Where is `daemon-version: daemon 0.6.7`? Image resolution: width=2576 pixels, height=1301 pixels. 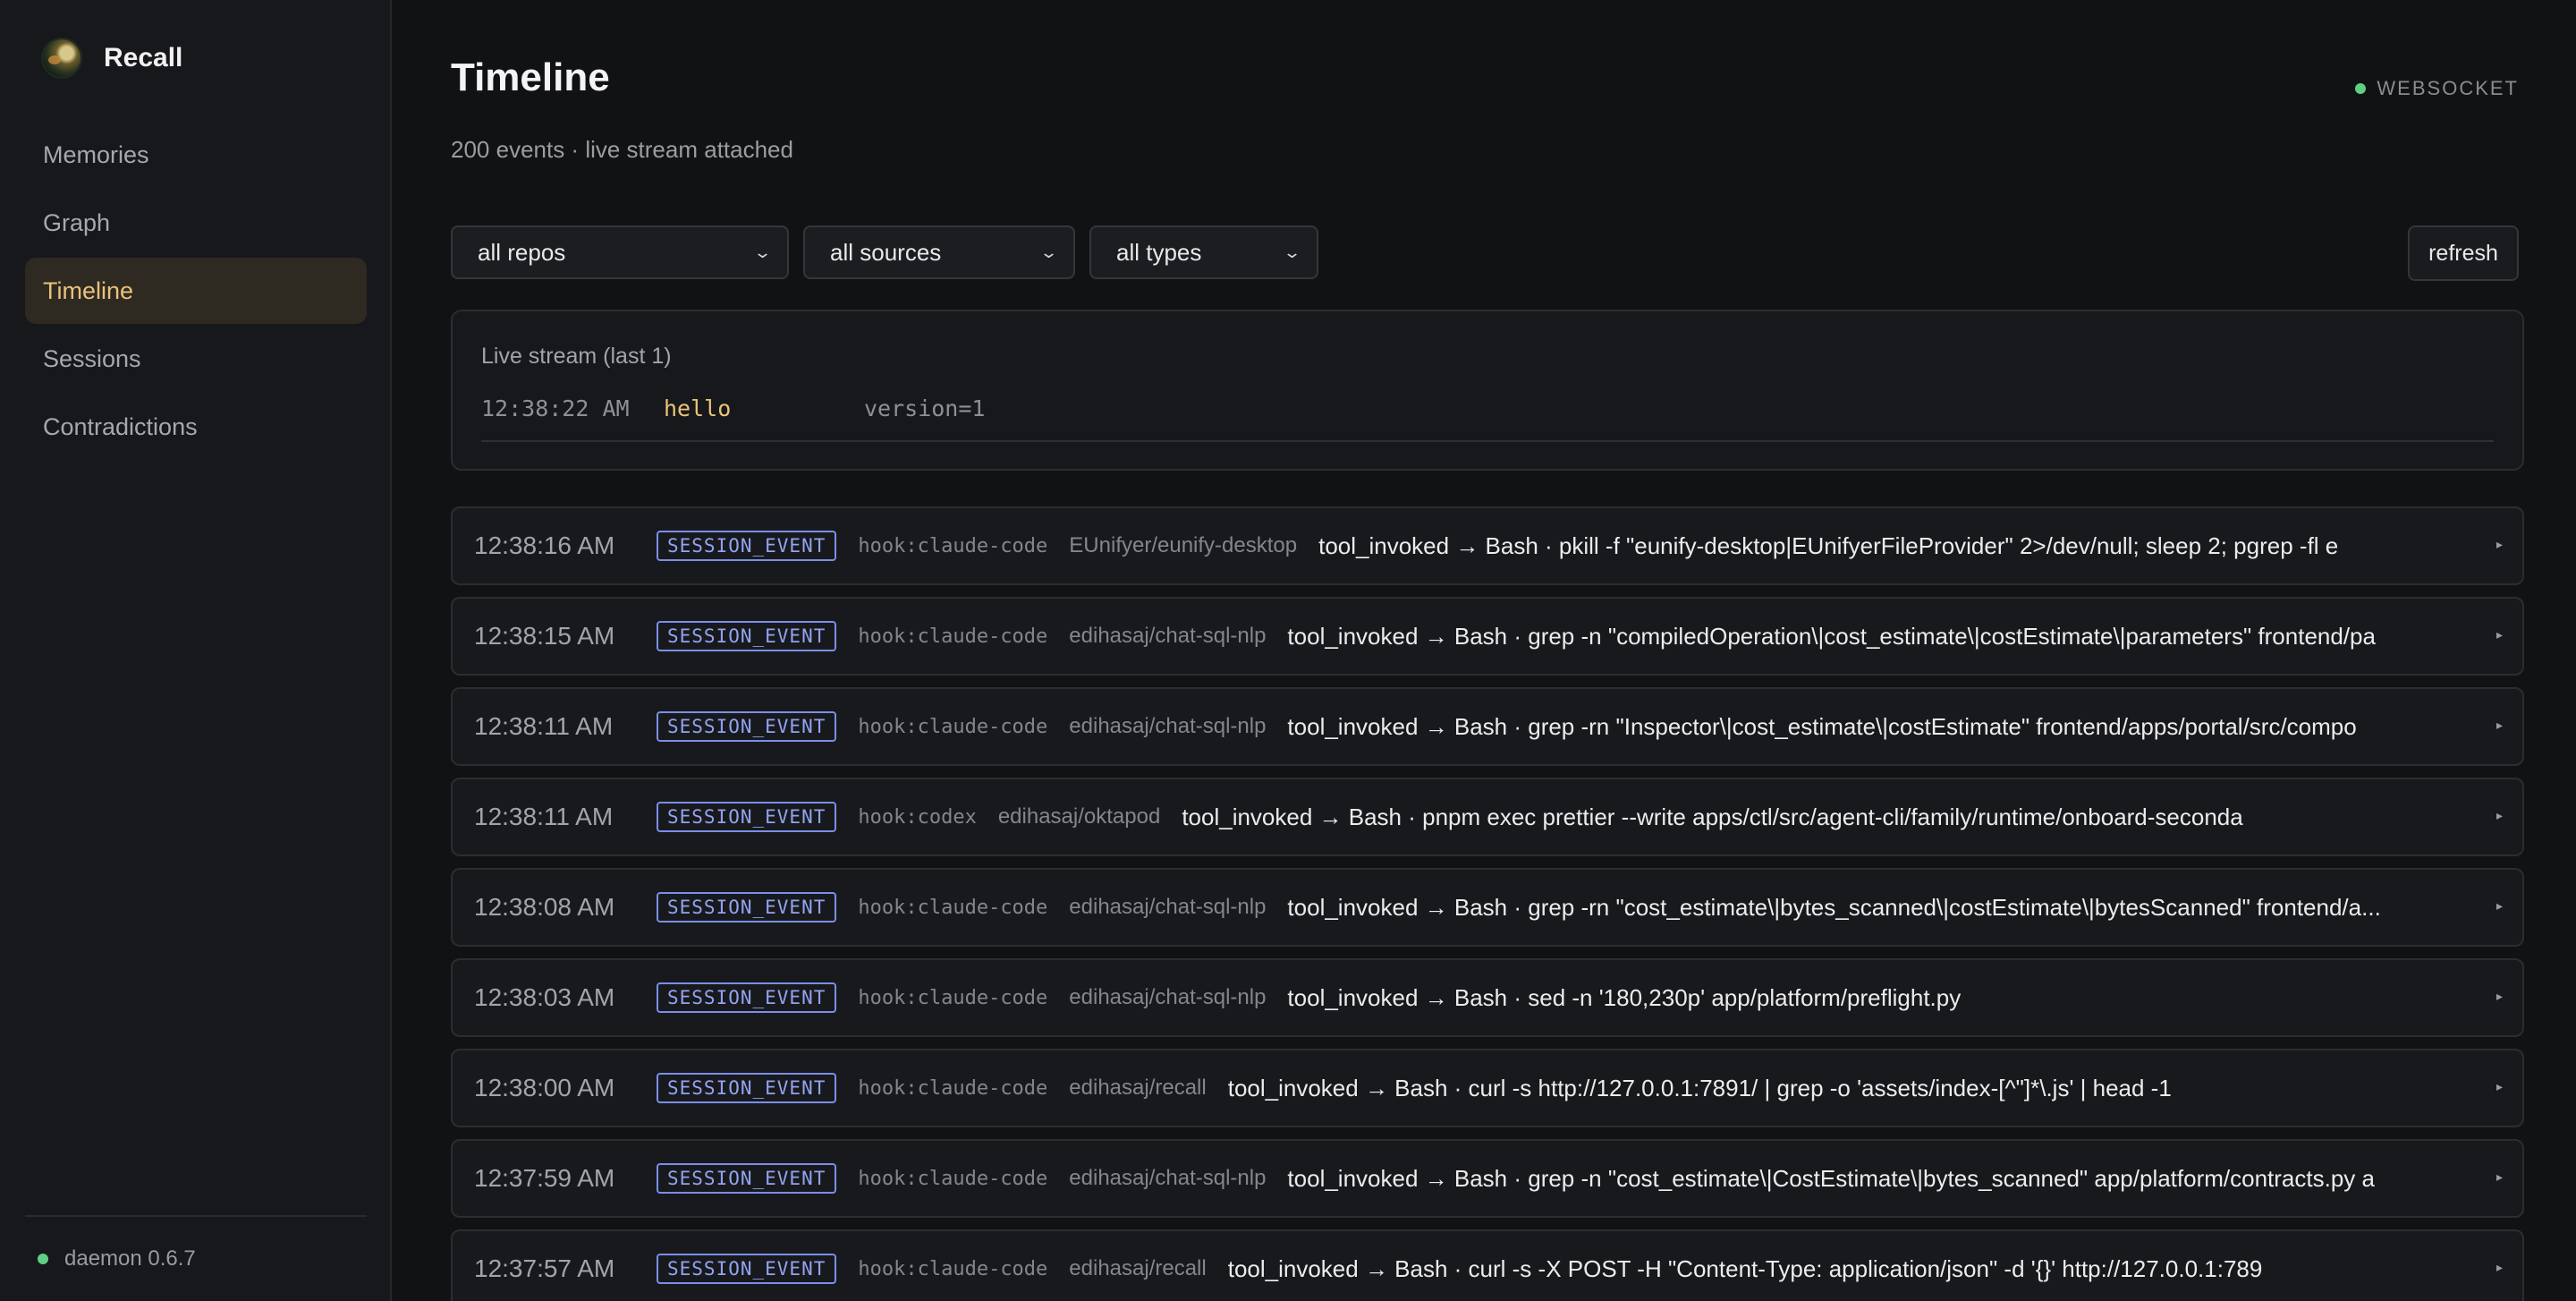 daemon-version: daemon 0.6.7 is located at coordinates (130, 1258).